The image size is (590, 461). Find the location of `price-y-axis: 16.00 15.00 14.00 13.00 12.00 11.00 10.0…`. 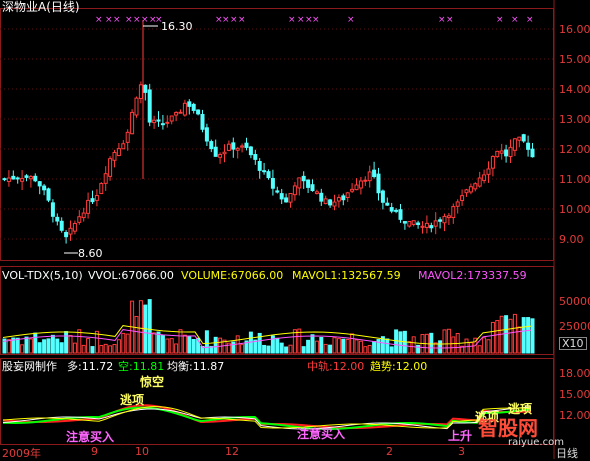

price-y-axis: 16.00 15.00 14.00 13.00 12.00 11.00 10.0… is located at coordinates (572, 229).